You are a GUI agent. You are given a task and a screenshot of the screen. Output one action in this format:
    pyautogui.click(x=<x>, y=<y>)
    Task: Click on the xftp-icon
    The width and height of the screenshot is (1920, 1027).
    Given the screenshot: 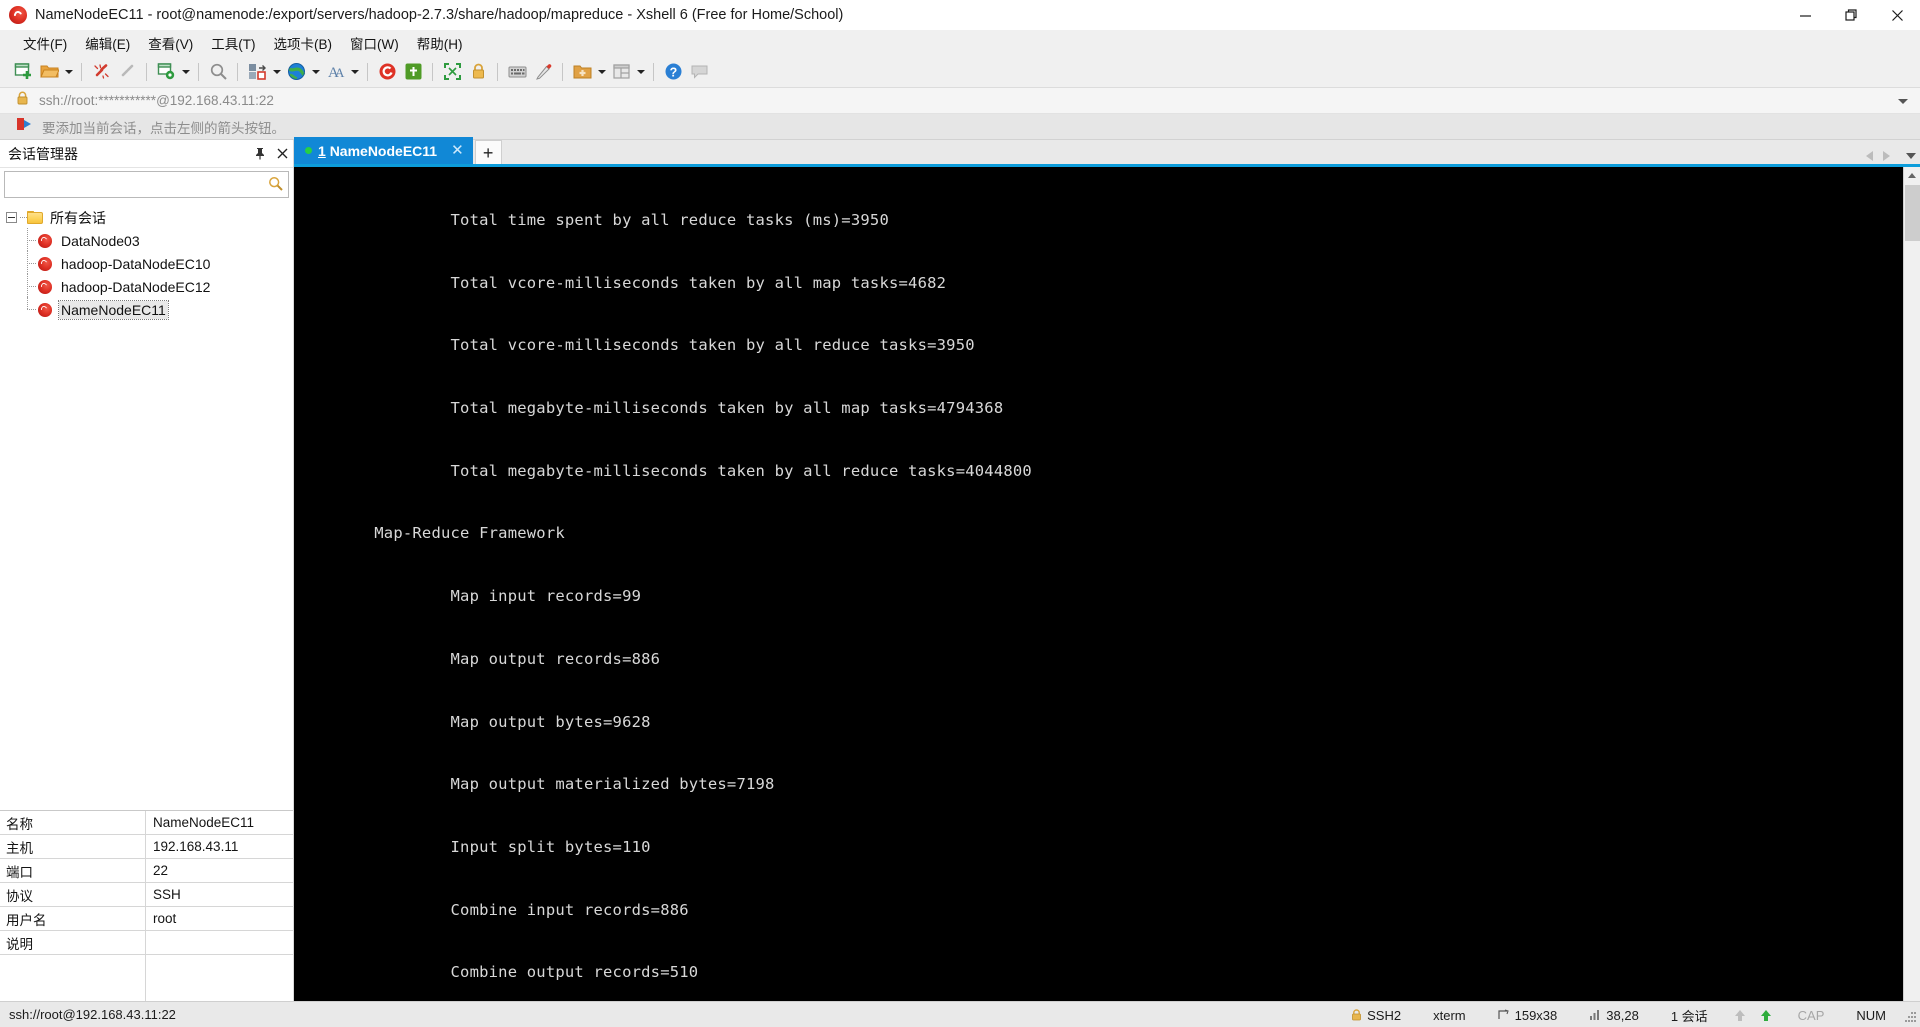 What is the action you would take?
    pyautogui.click(x=413, y=72)
    